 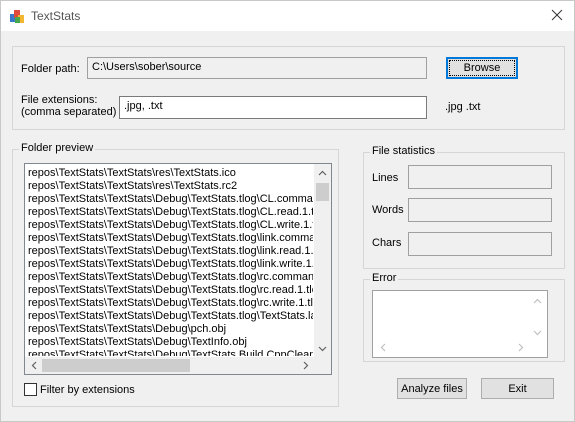 What do you see at coordinates (59, 100) in the screenshot?
I see `file-extensions-label-line1: File extensions:` at bounding box center [59, 100].